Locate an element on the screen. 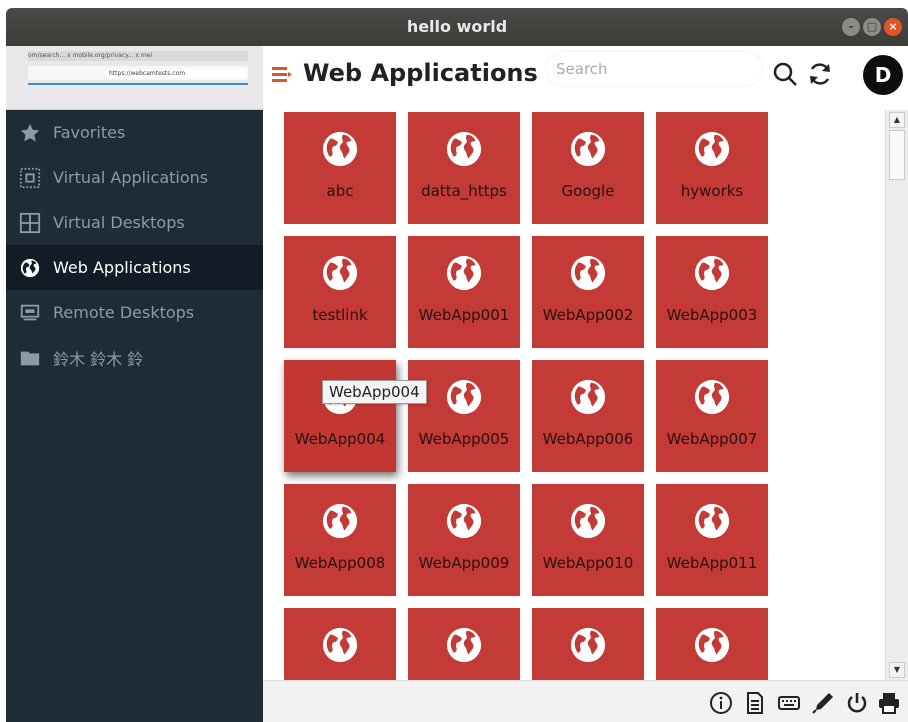  sidebar-item-virtual-applications: Virtual Applications is located at coordinates (134, 177).